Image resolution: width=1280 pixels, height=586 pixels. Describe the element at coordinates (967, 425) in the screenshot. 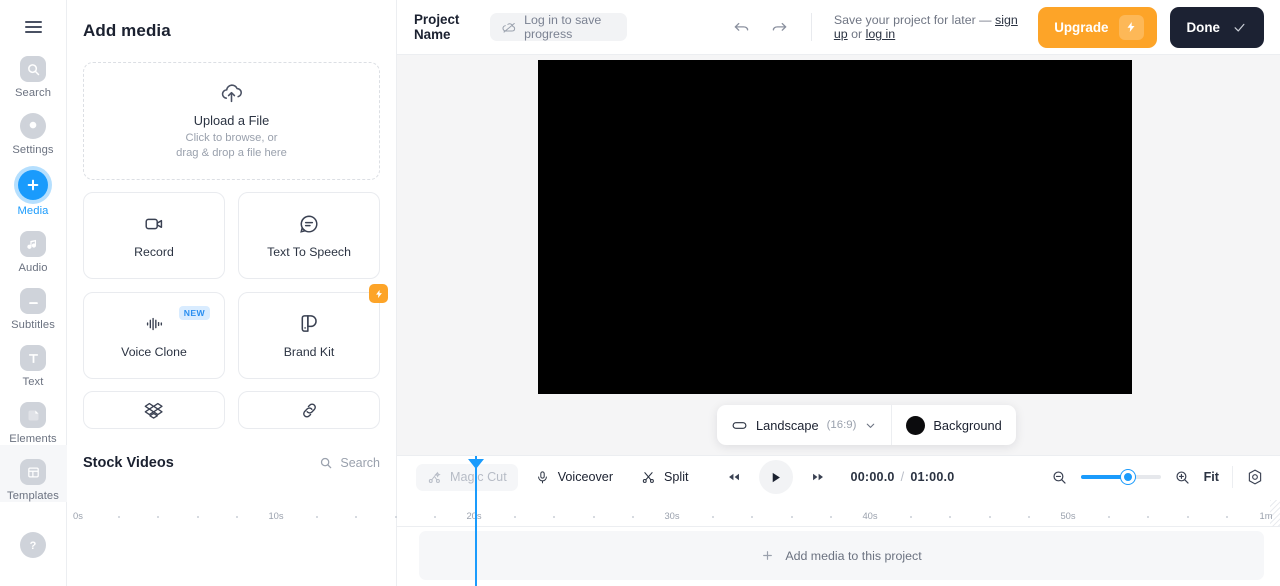

I see `background-label: Background` at that location.